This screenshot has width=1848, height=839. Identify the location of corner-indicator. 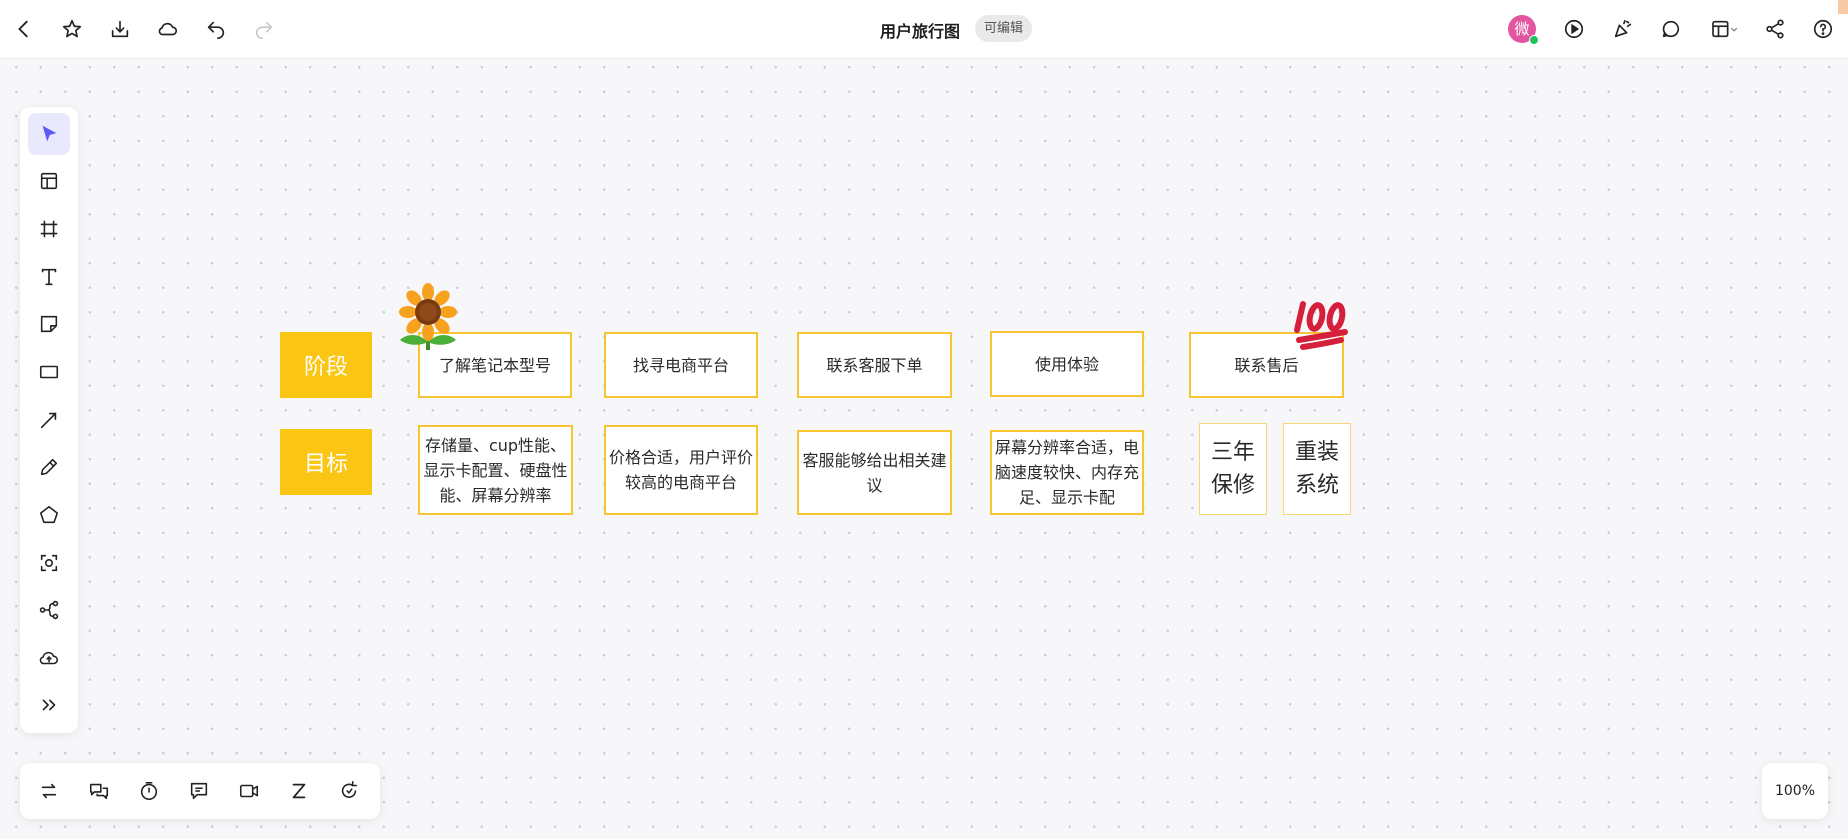
(1843, 7).